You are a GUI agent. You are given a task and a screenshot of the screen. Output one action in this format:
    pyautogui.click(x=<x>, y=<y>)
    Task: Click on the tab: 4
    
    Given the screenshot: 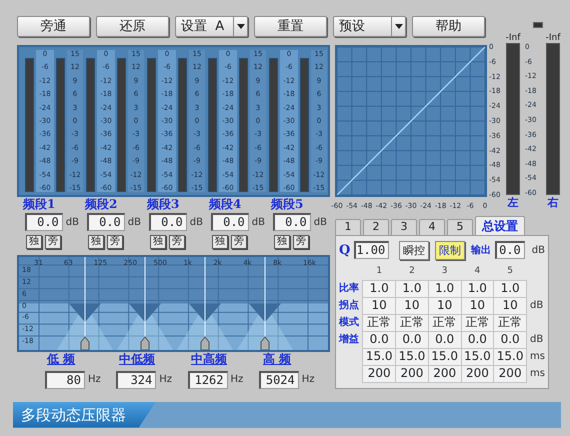 What is the action you would take?
    pyautogui.click(x=432, y=226)
    